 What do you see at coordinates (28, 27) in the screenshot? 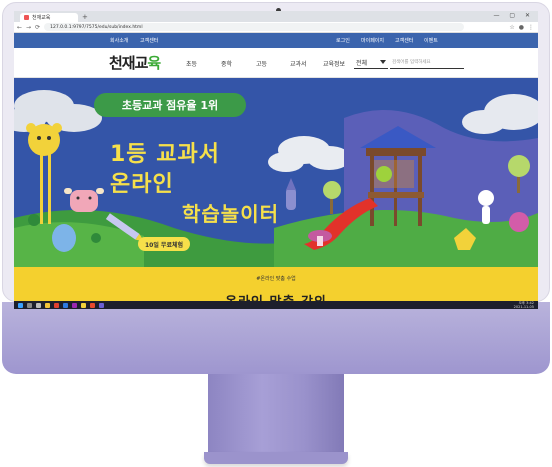
I see `forward-icon: →` at bounding box center [28, 27].